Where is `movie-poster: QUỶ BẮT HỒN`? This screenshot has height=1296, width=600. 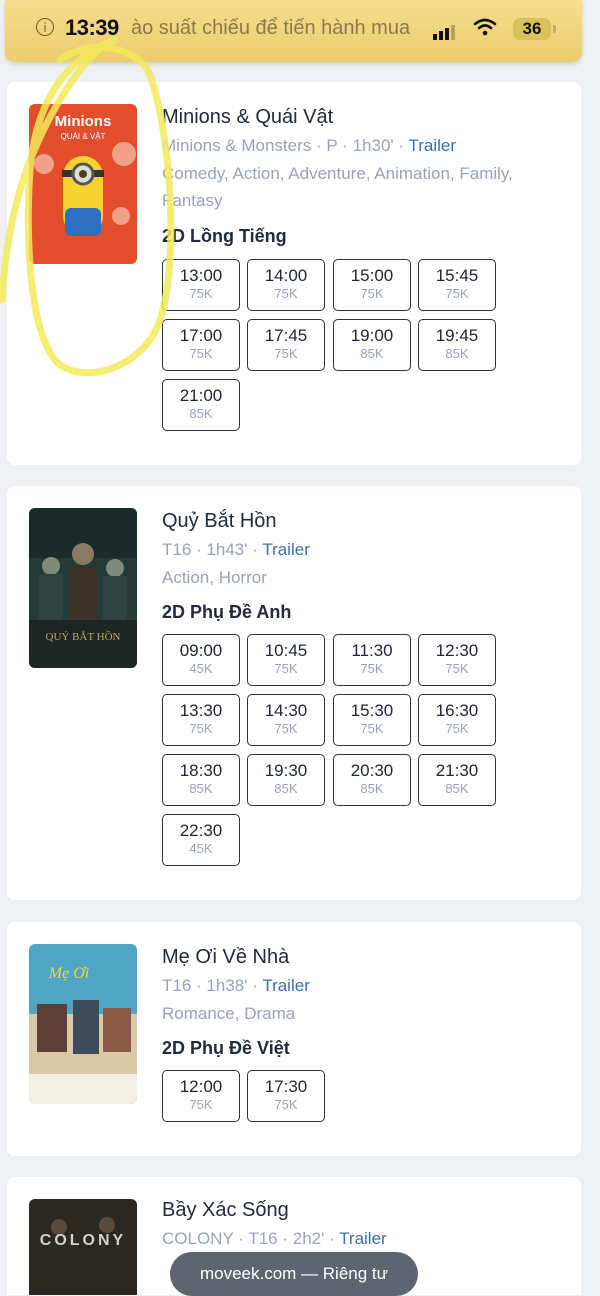
movie-poster: QUỶ BẮT HỒN is located at coordinates (83, 588).